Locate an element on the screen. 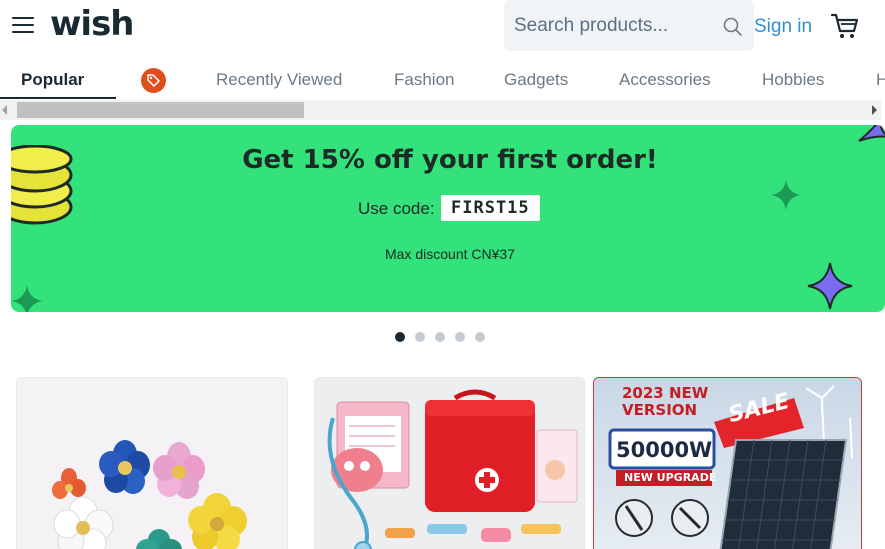  search-input is located at coordinates (614, 26).